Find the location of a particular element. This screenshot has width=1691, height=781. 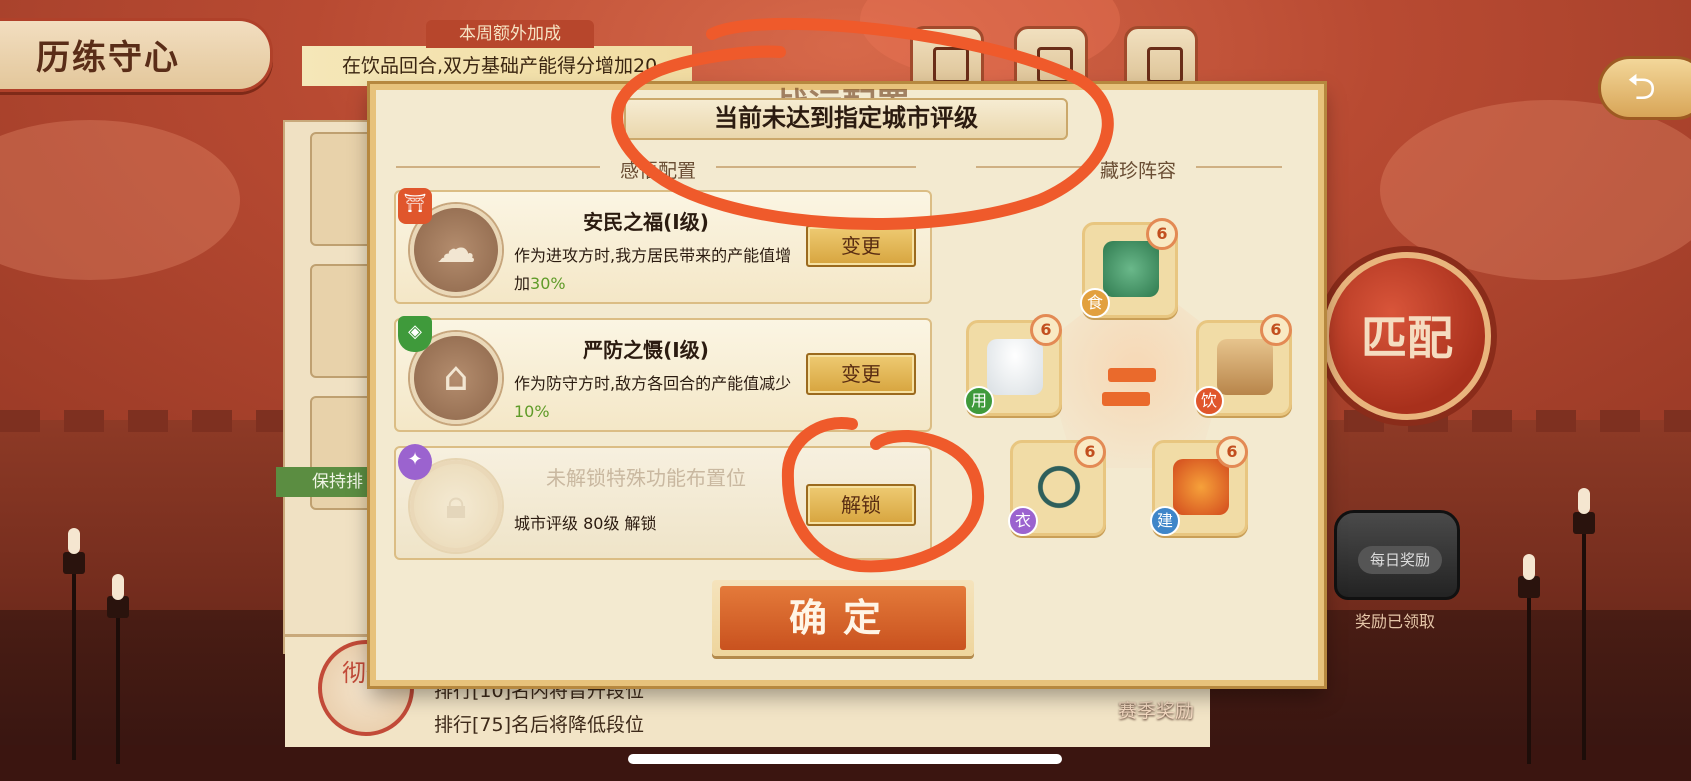

card-name: 未解锁特殊功能布置位 is located at coordinates (646, 478).